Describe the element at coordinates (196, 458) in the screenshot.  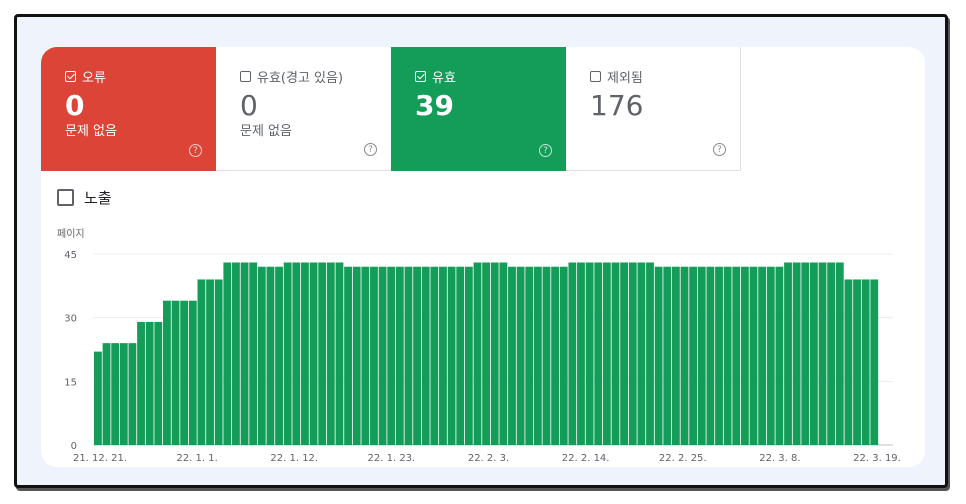
I see `x-tick-label: 22. 1. 1.` at that location.